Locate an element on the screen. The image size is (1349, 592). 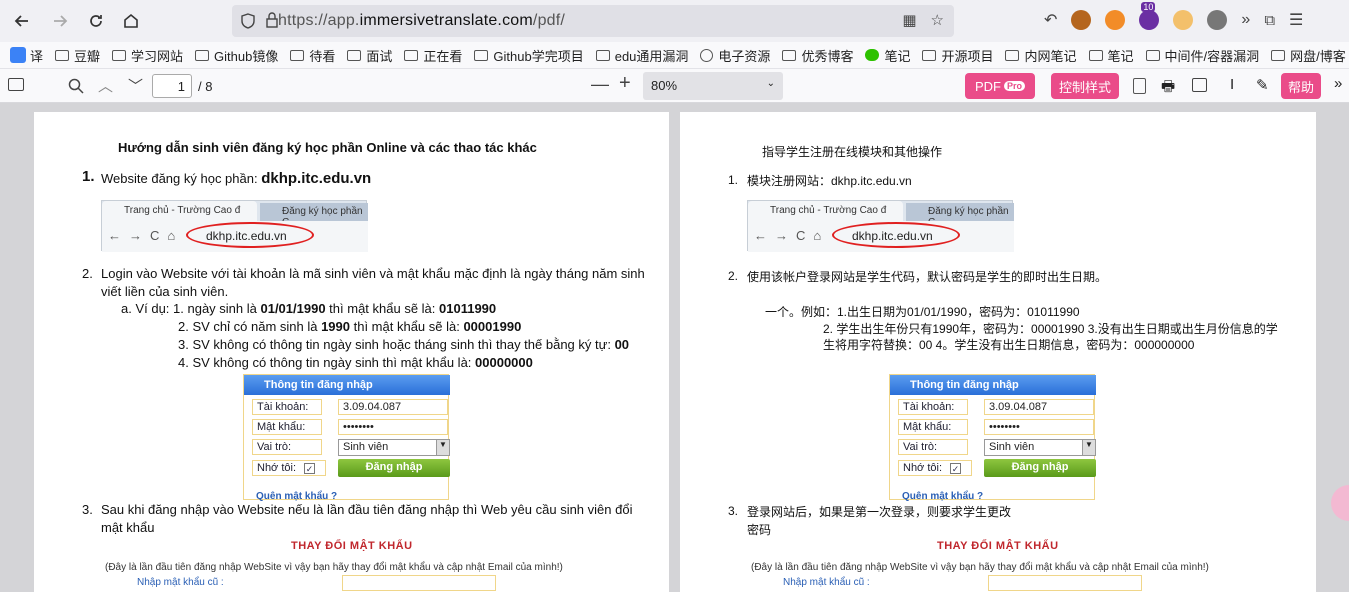
bookmark-label: 开源项目 is located at coordinates (967, 56).